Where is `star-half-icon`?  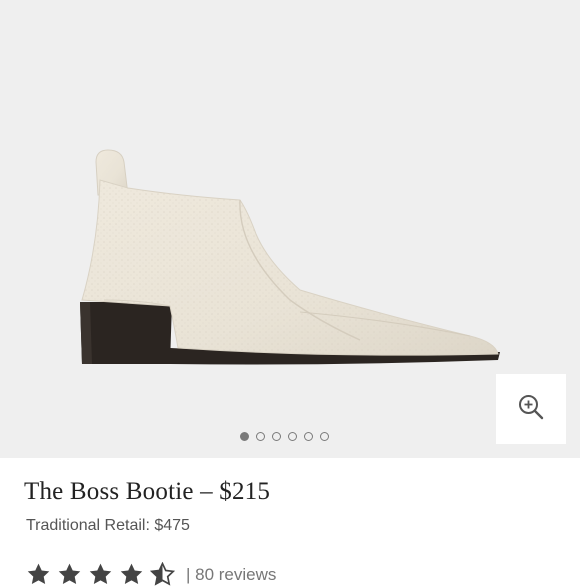 star-half-icon is located at coordinates (162, 574).